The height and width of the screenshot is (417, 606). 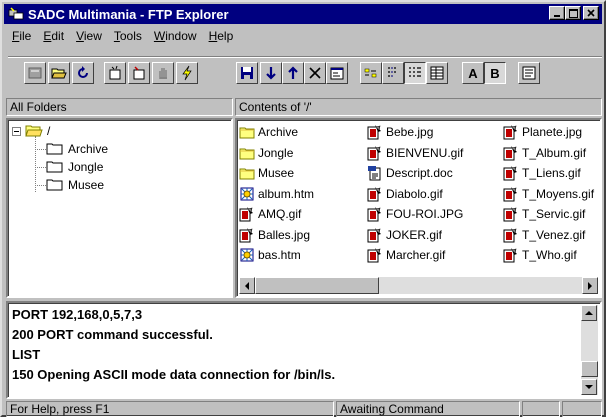 I want to click on arrow-down-icon, so click(x=589, y=387).